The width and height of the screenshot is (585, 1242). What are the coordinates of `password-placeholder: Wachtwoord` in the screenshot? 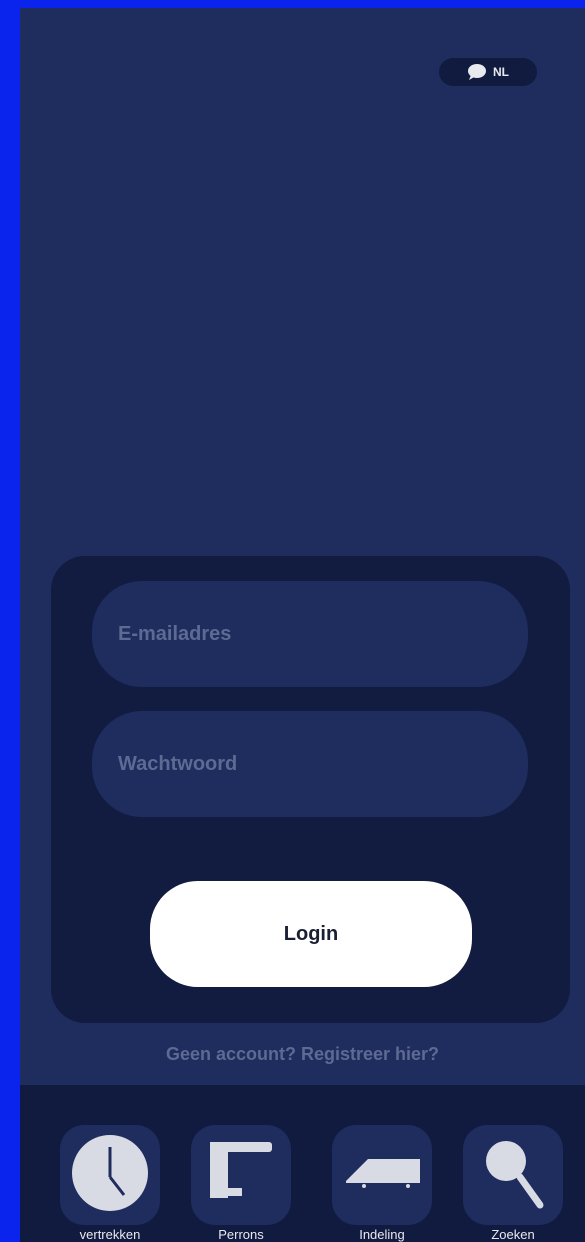 It's located at (178, 763).